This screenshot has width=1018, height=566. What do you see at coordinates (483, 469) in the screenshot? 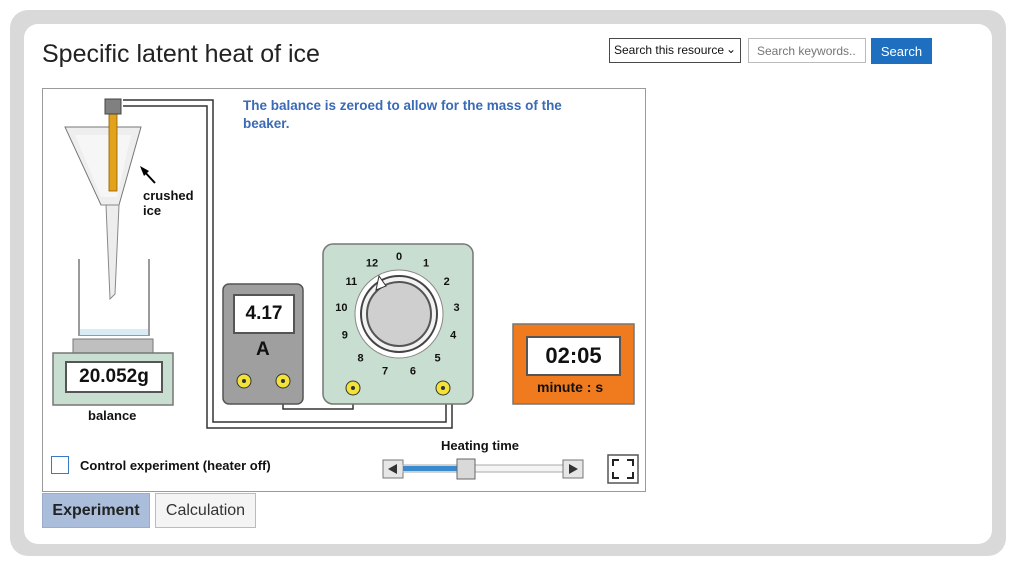
I see `heating-time-slider` at bounding box center [483, 469].